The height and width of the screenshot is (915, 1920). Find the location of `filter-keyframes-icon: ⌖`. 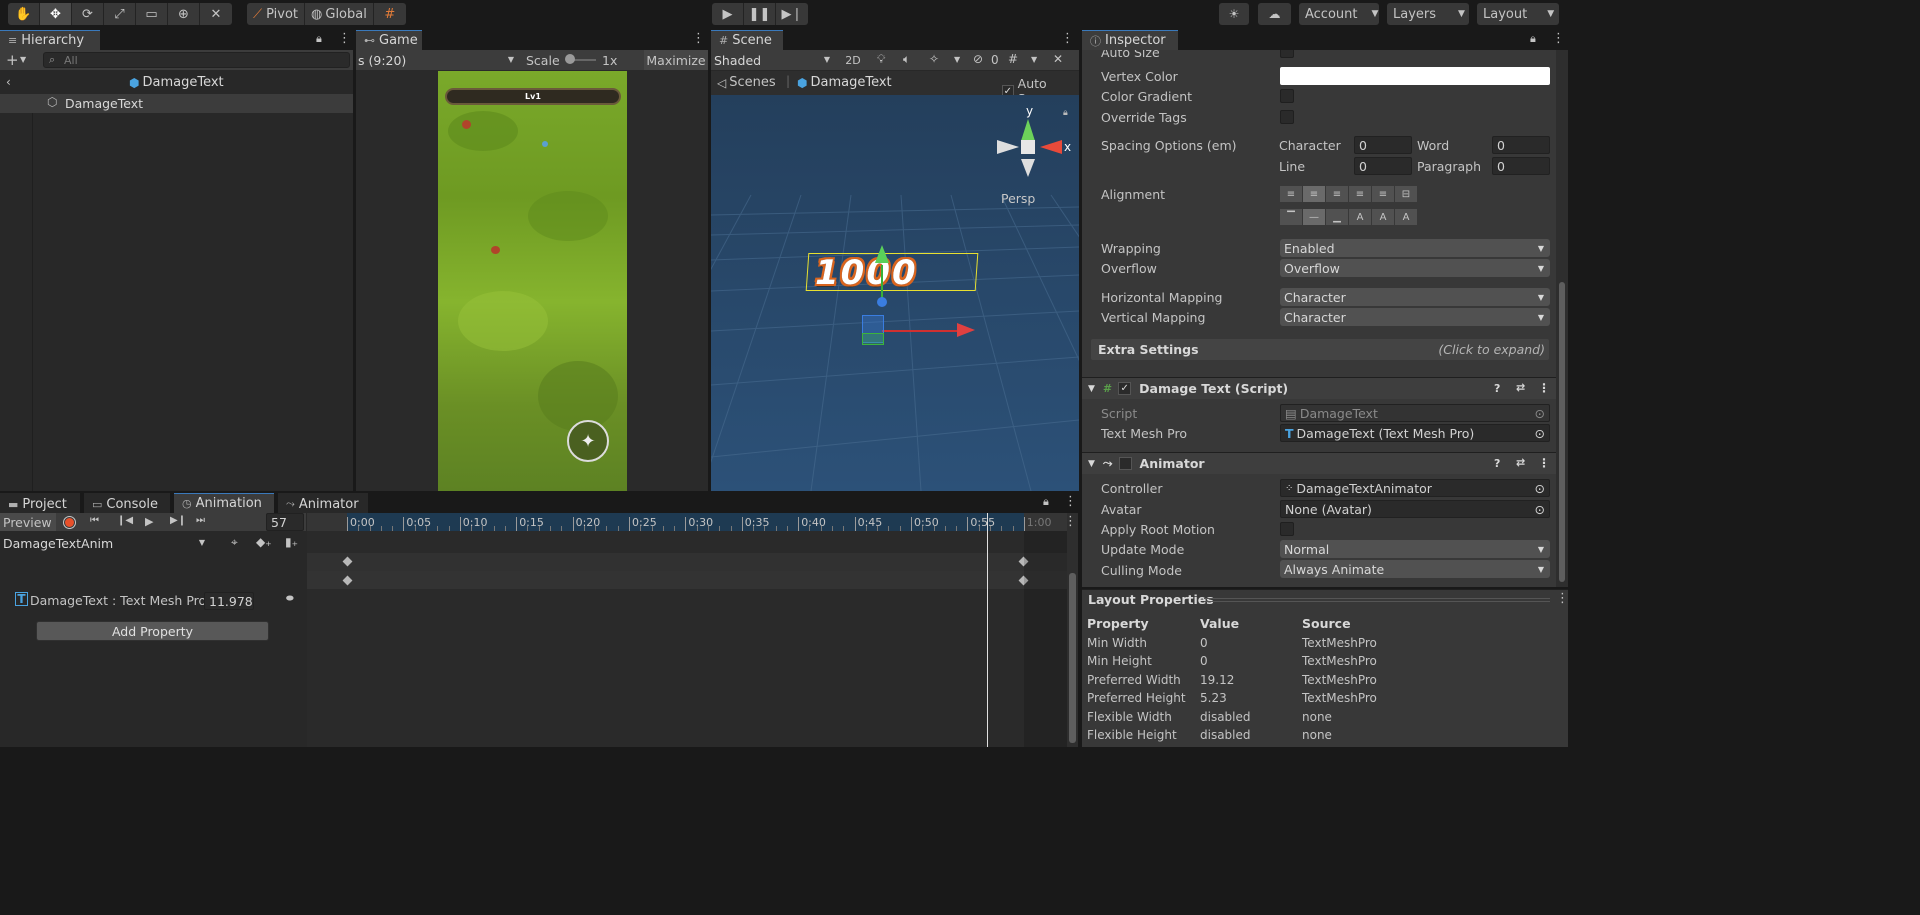

filter-keyframes-icon: ⌖ is located at coordinates (234, 542).